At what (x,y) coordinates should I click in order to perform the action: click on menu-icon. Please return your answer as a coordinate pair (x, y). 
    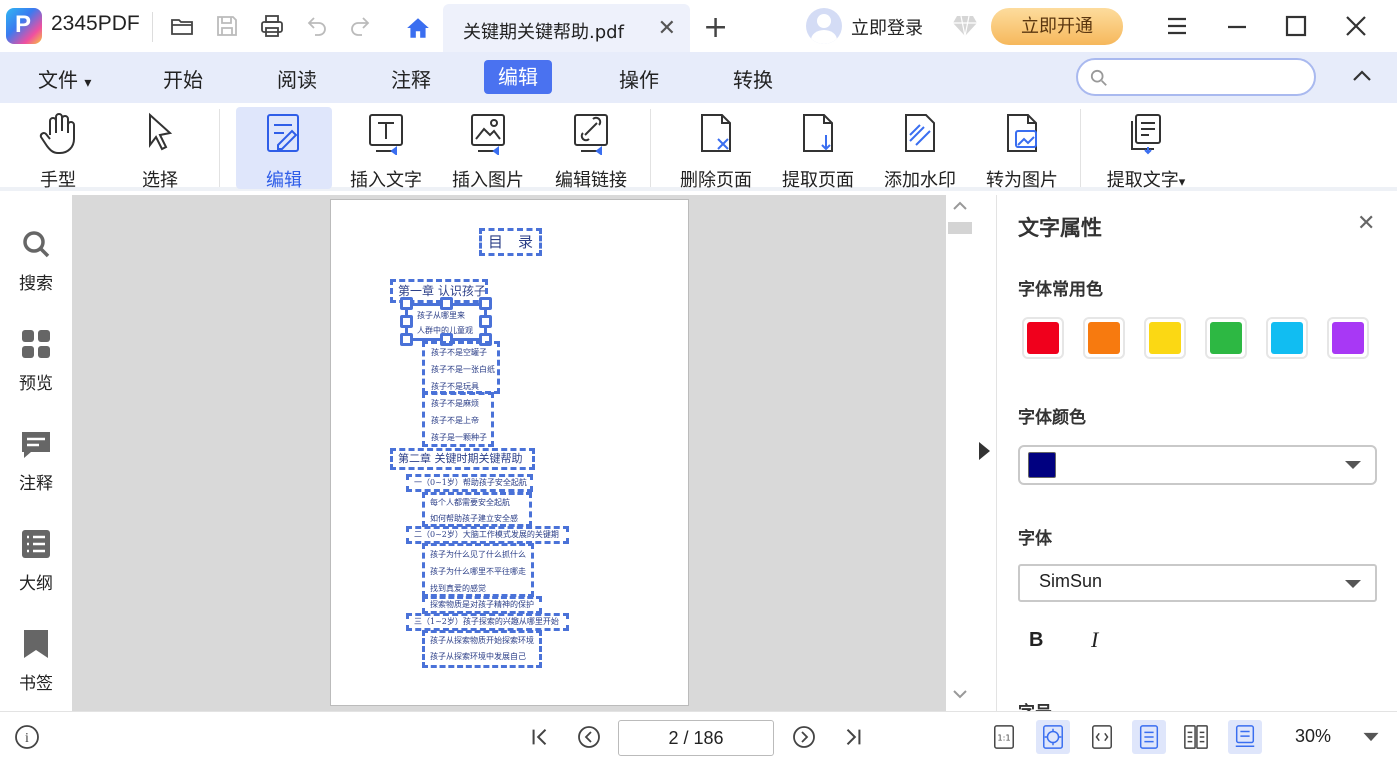
    Looking at the image, I should click on (1177, 26).